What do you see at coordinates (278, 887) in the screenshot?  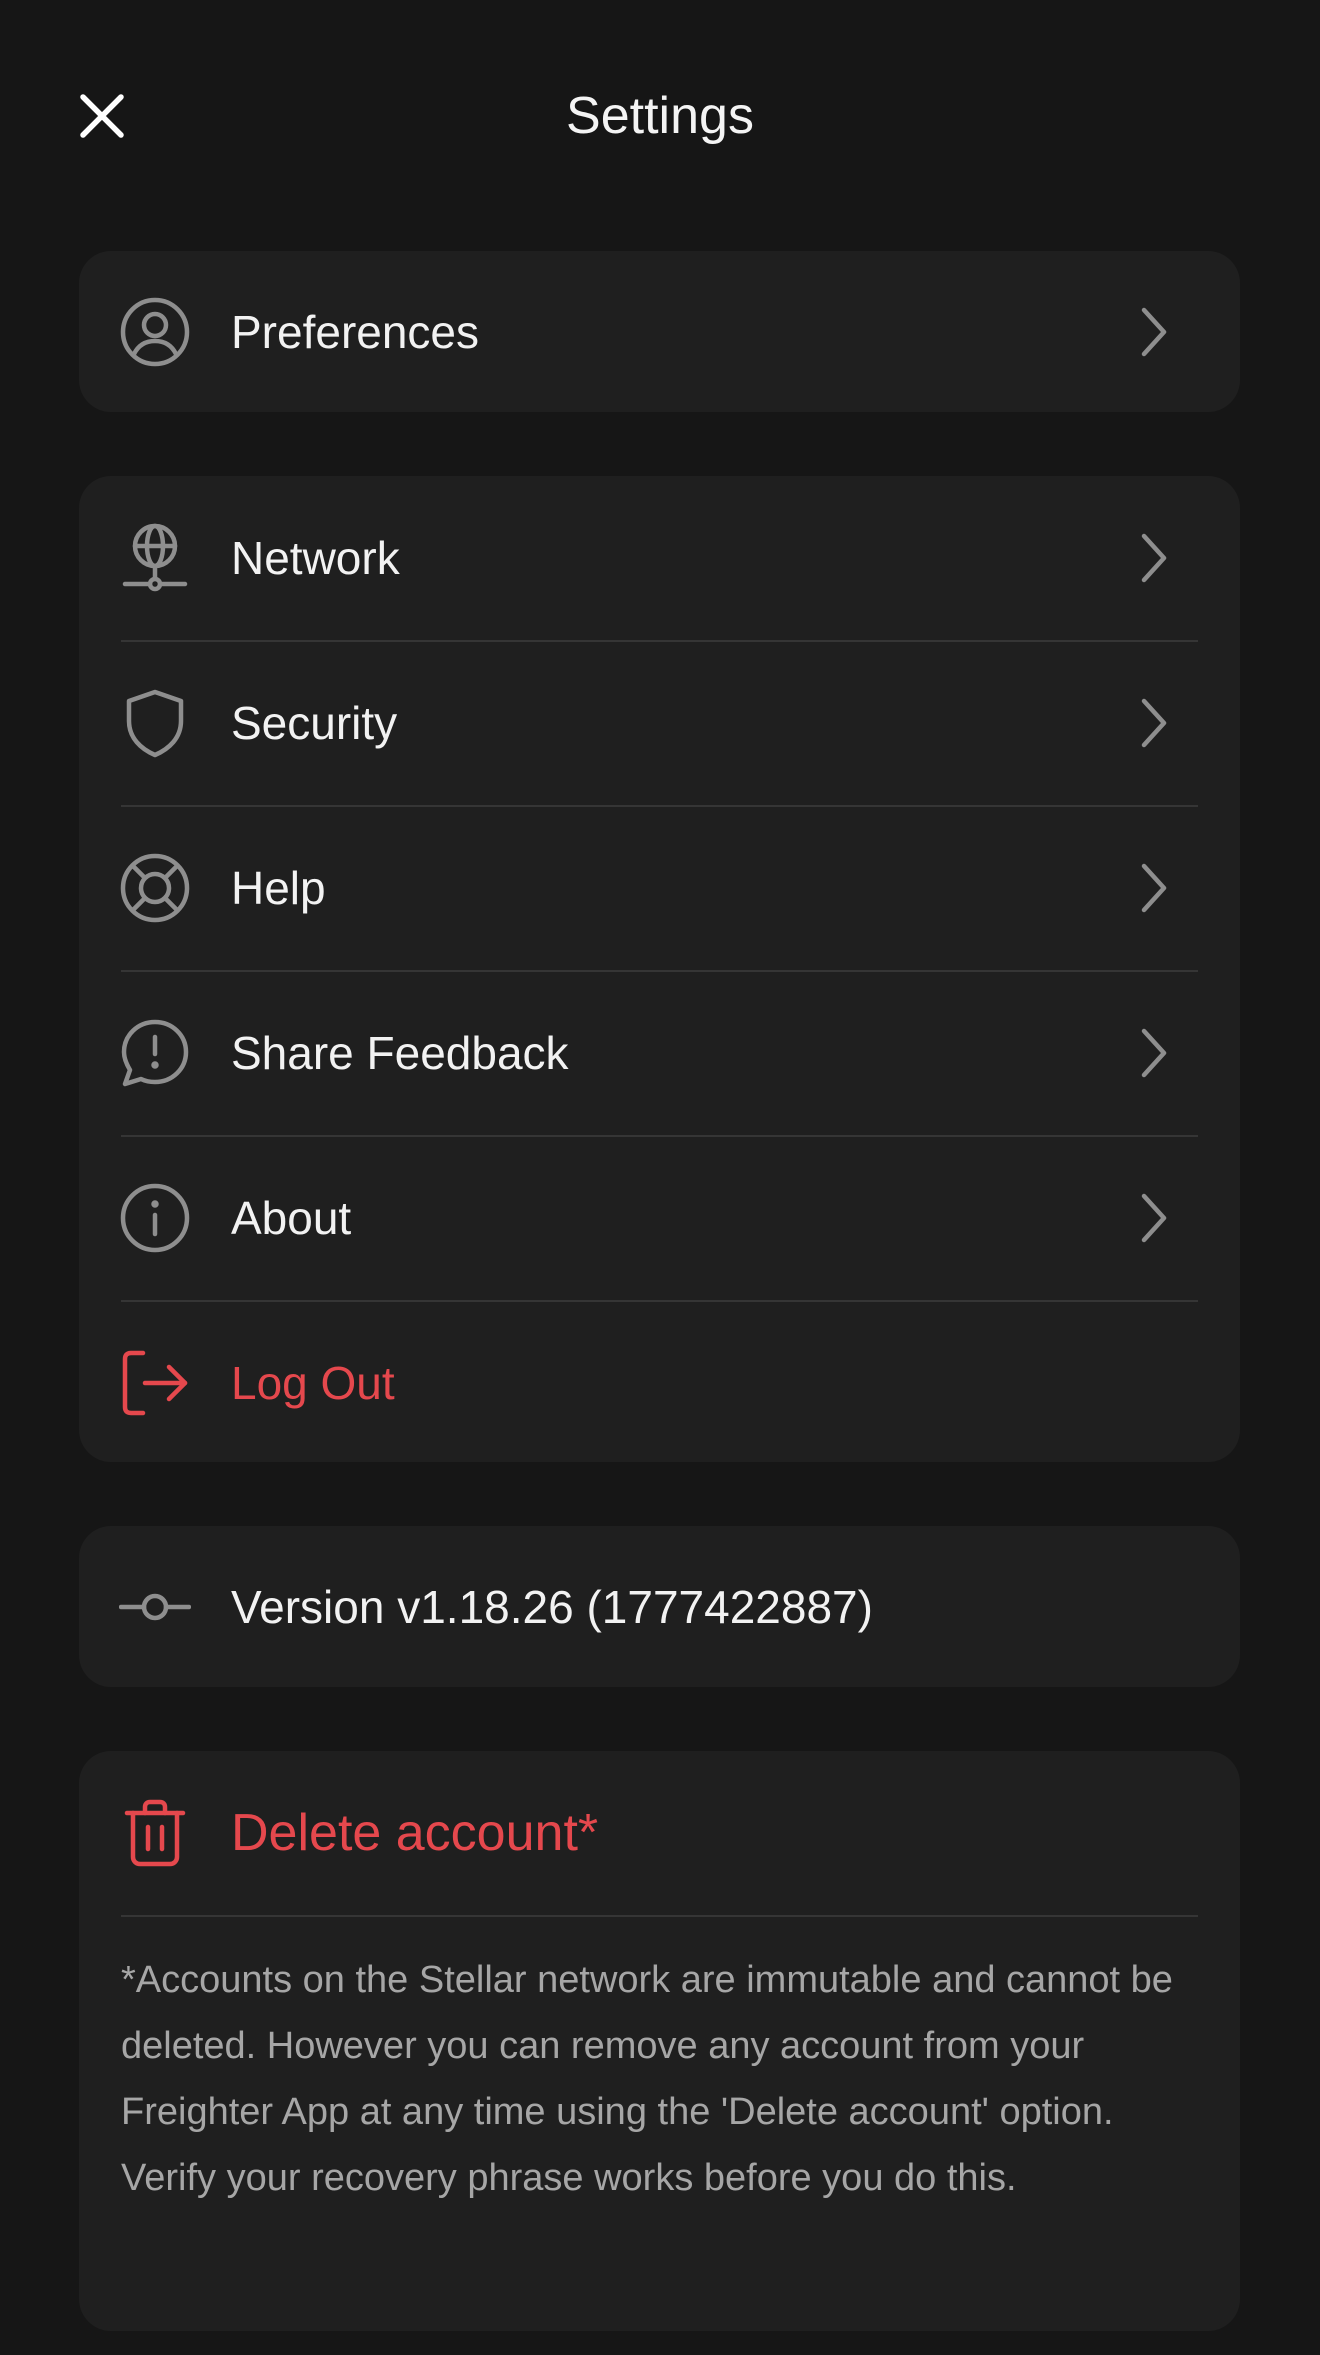 I see `help-label: Help` at bounding box center [278, 887].